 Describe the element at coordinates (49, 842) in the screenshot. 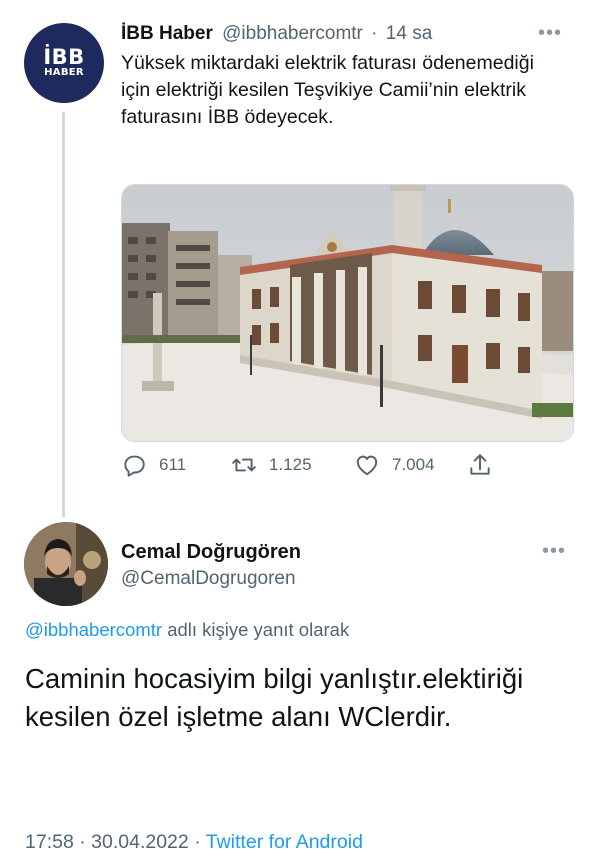

I see `reply-time: 17:58` at that location.